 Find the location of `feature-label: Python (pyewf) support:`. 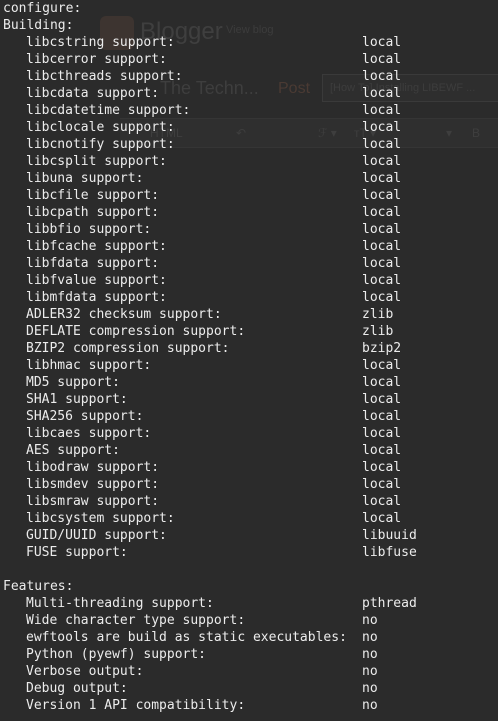

feature-label: Python (pyewf) support: is located at coordinates (116, 654).